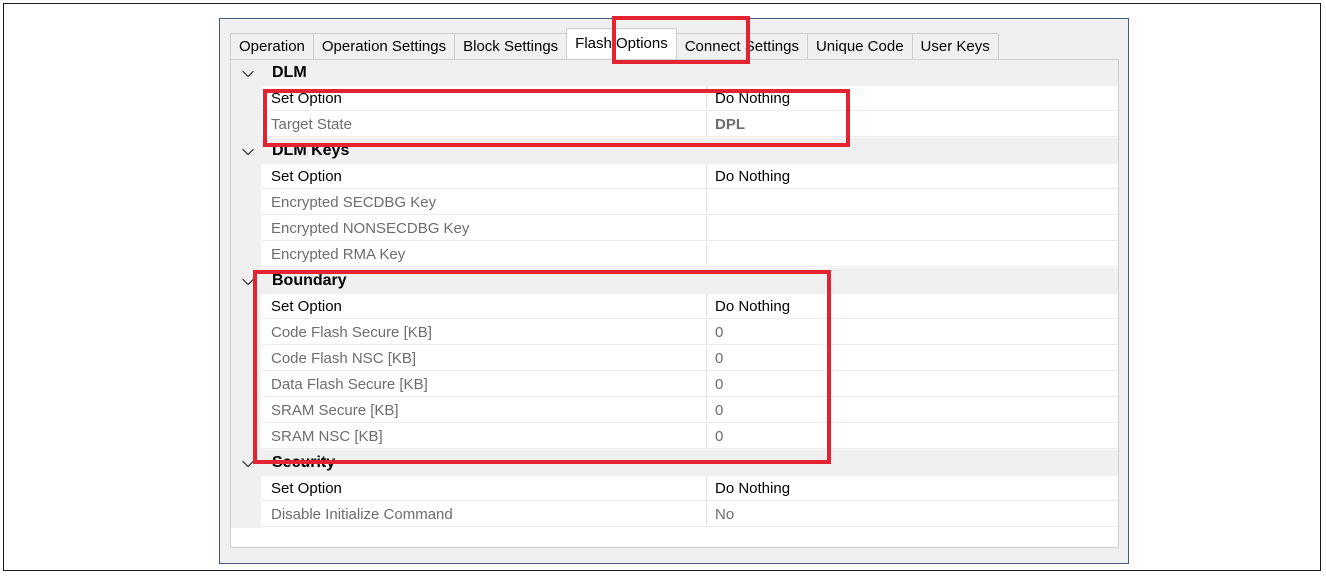 The width and height of the screenshot is (1326, 576). I want to click on property-value: DPL, so click(912, 124).